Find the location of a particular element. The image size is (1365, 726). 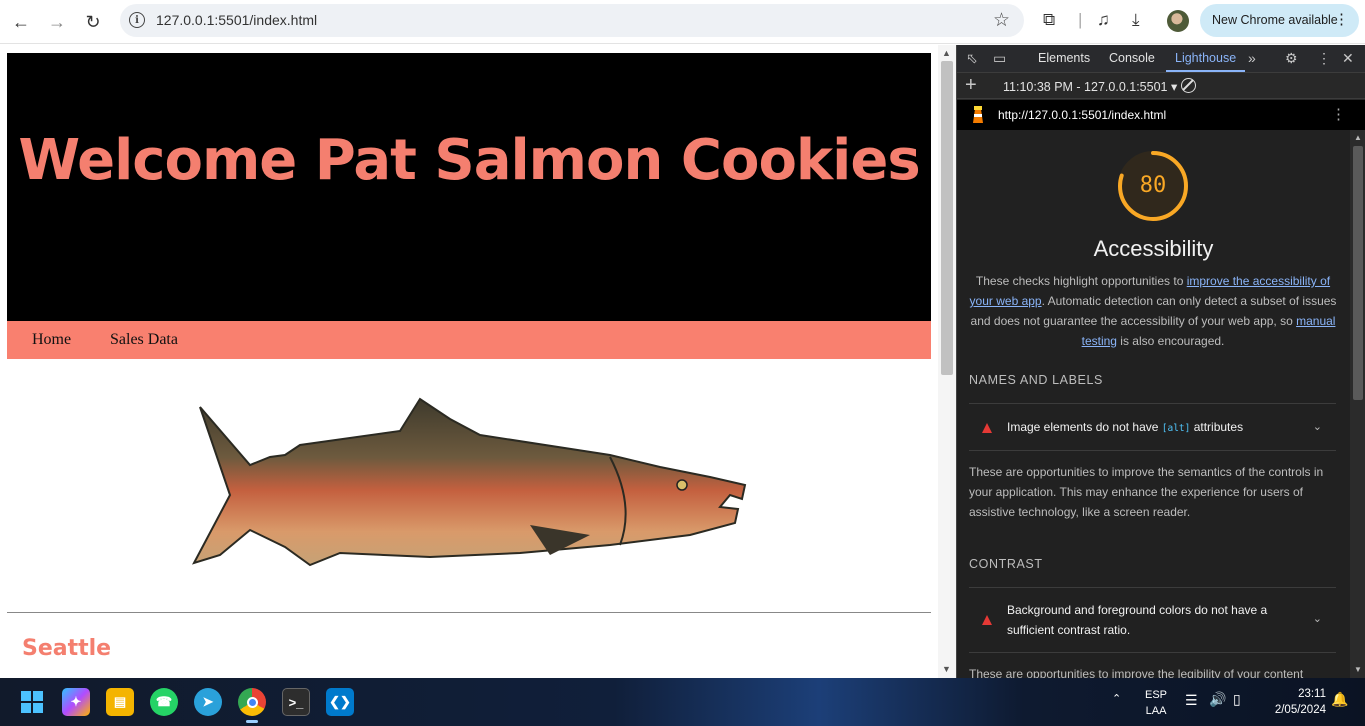

address-bar: i 127.0.0.1:5501/index.html ☆ is located at coordinates (572, 20).